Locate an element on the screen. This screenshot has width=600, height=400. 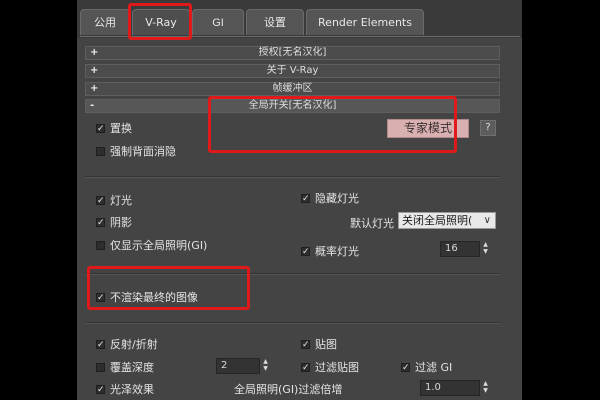
displacement-label: 置换 is located at coordinates (121, 128).